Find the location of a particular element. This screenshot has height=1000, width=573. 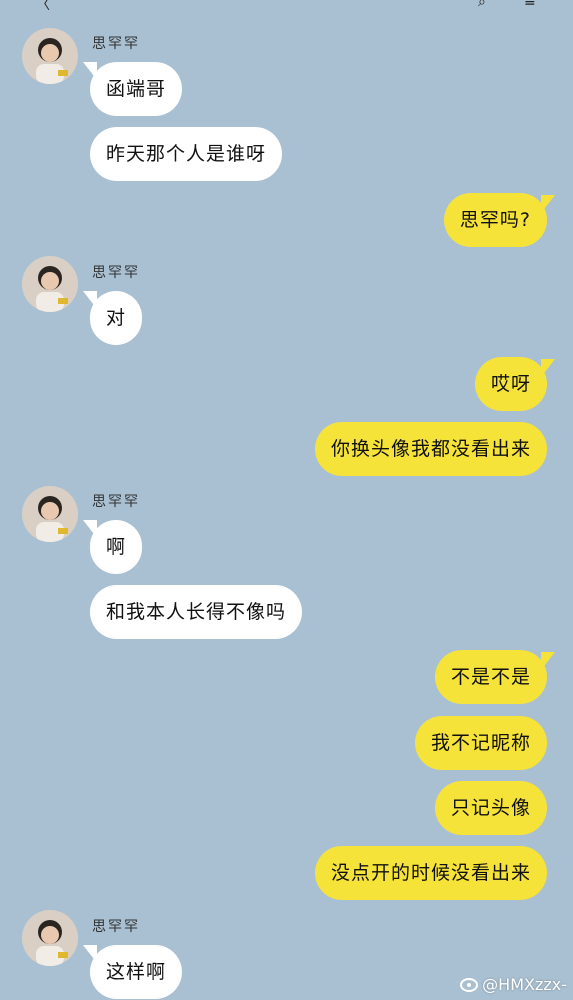

menu-icon: ≡ is located at coordinates (530, 5).